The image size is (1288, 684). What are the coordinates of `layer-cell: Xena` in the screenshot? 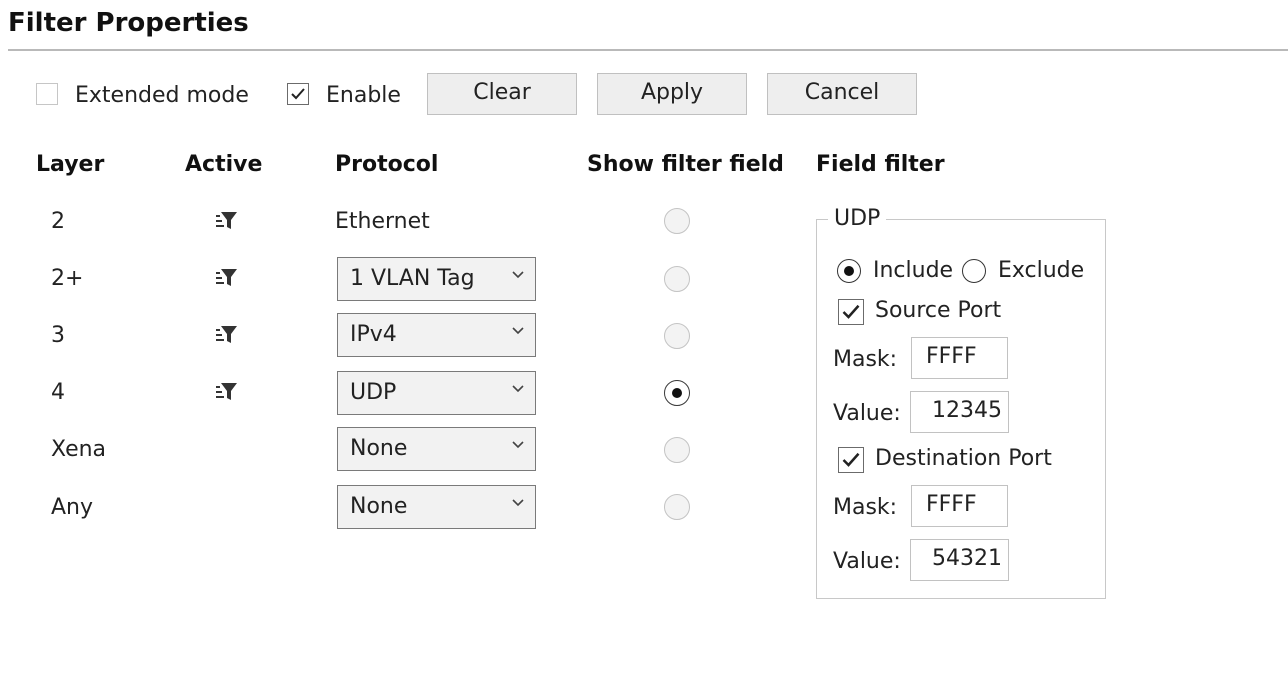 It's located at (79, 449).